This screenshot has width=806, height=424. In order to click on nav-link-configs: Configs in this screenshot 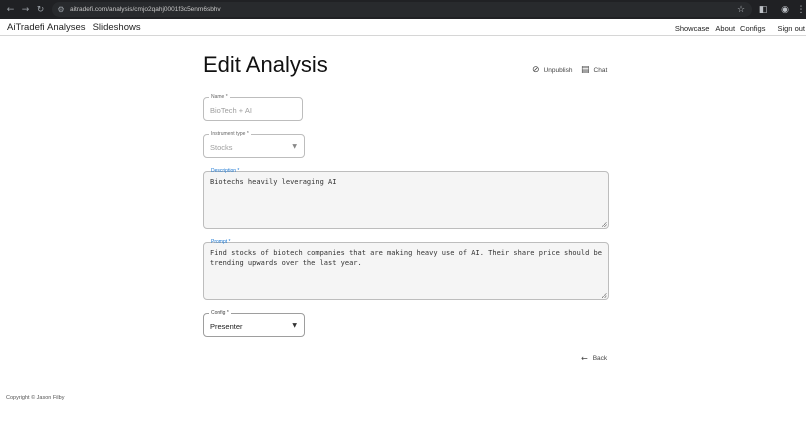, I will do `click(752, 28)`.